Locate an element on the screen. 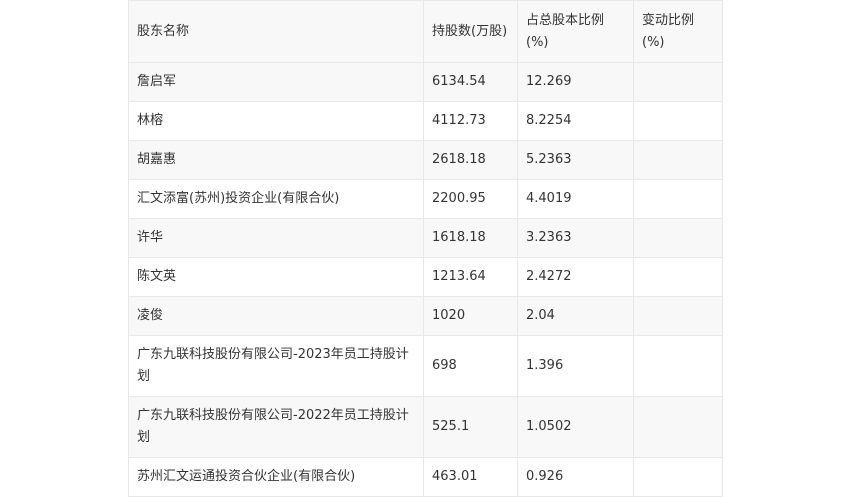 The image size is (850, 497). cell-ratio: 2.04 is located at coordinates (575, 316).